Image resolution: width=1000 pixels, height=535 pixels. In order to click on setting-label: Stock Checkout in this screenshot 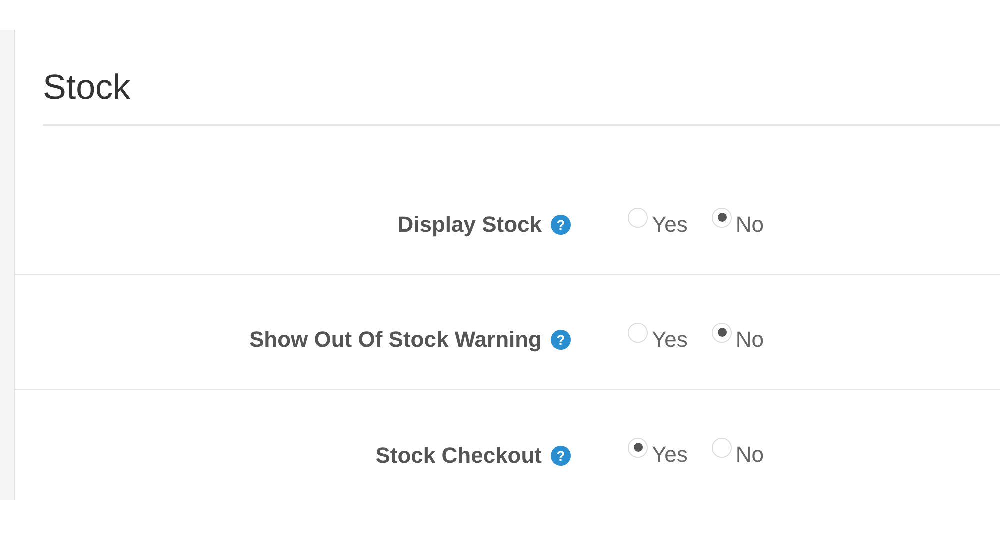, I will do `click(459, 455)`.